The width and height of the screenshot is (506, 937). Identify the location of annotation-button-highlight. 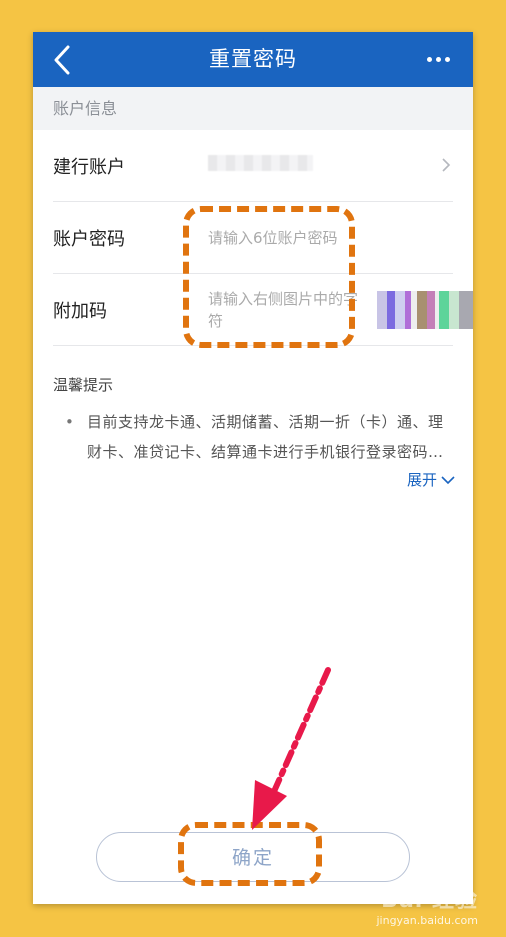
(250, 854).